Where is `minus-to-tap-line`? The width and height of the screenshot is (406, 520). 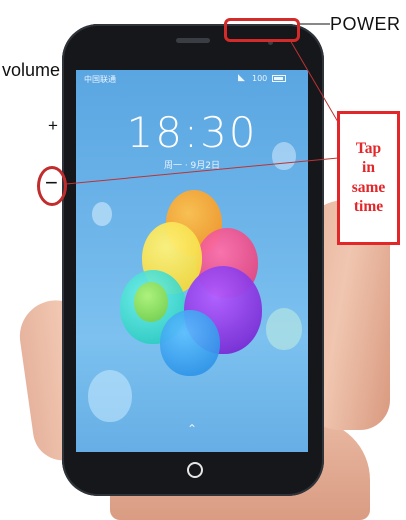
minus-to-tap-line is located at coordinates (202, 171).